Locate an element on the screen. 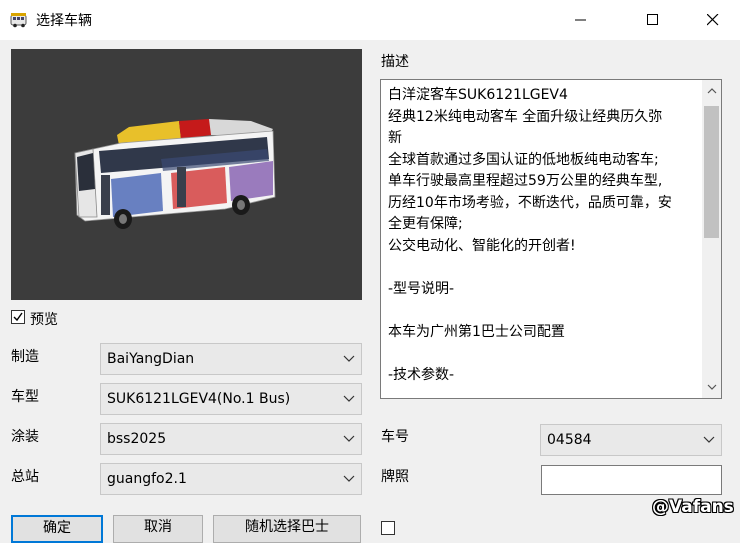 This screenshot has height=543, width=740. model-select: SUK6121LGEV4(No.1 Bus) is located at coordinates (231, 399).